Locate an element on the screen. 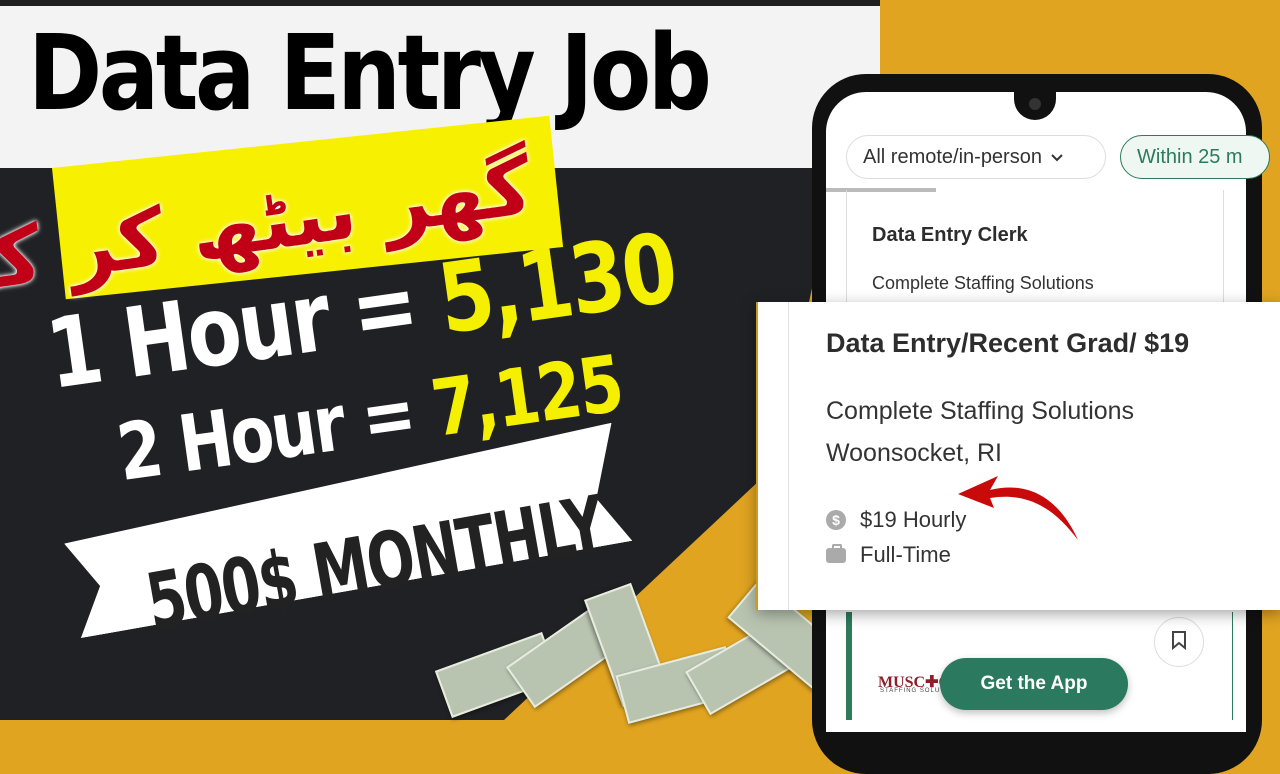  headline-title: Data Entry Job is located at coordinates (370, 73).